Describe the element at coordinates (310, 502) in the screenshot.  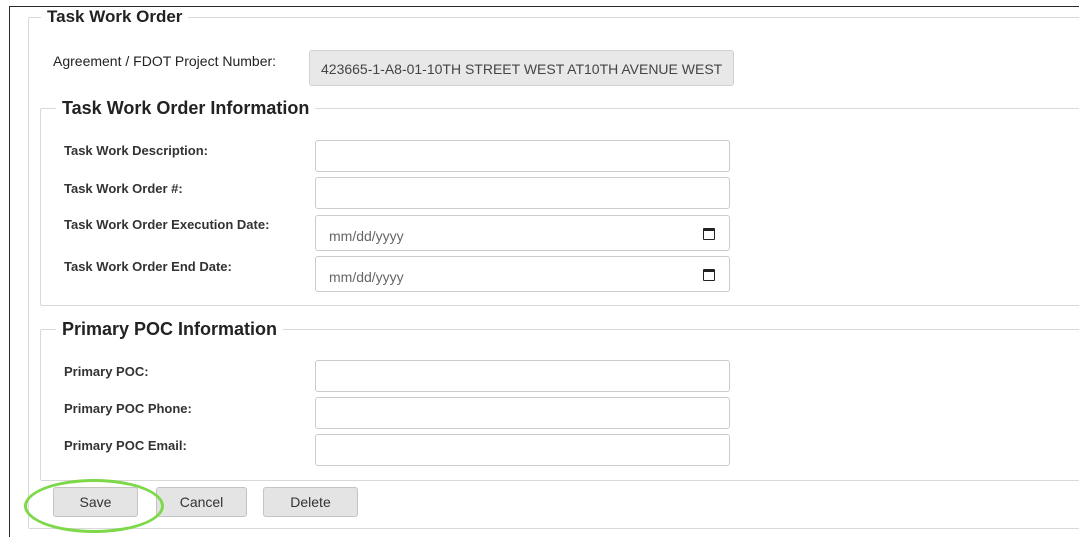
I see `delete-button: Delete` at that location.